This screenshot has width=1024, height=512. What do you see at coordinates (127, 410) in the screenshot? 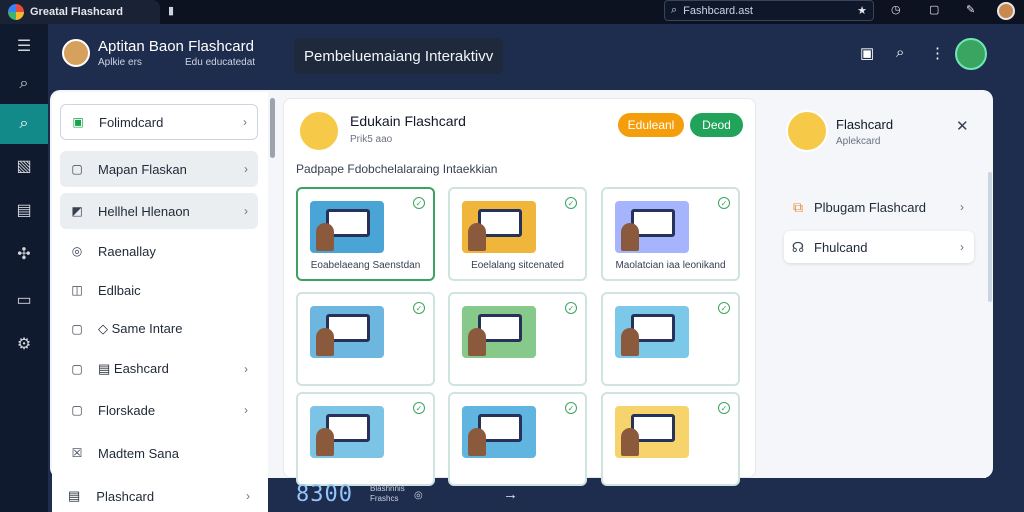
I see `menu-item-label: Florskade` at bounding box center [127, 410].